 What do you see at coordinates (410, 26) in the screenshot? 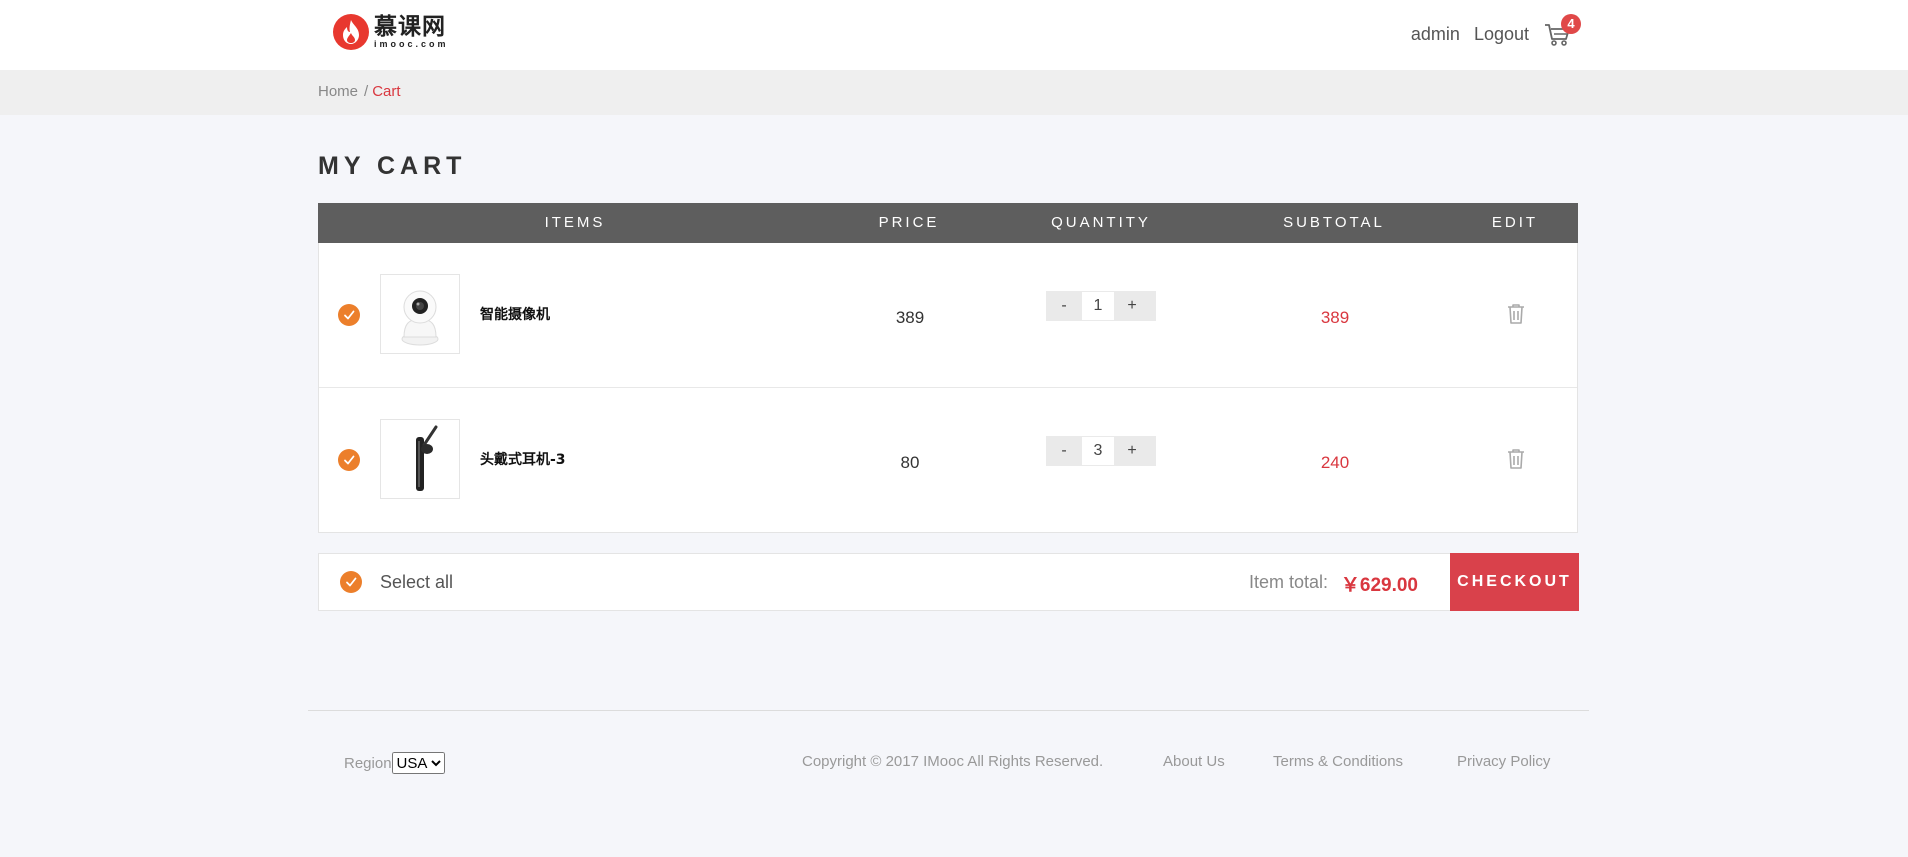
I see `logo-text-cn: 慕课网` at bounding box center [410, 26].